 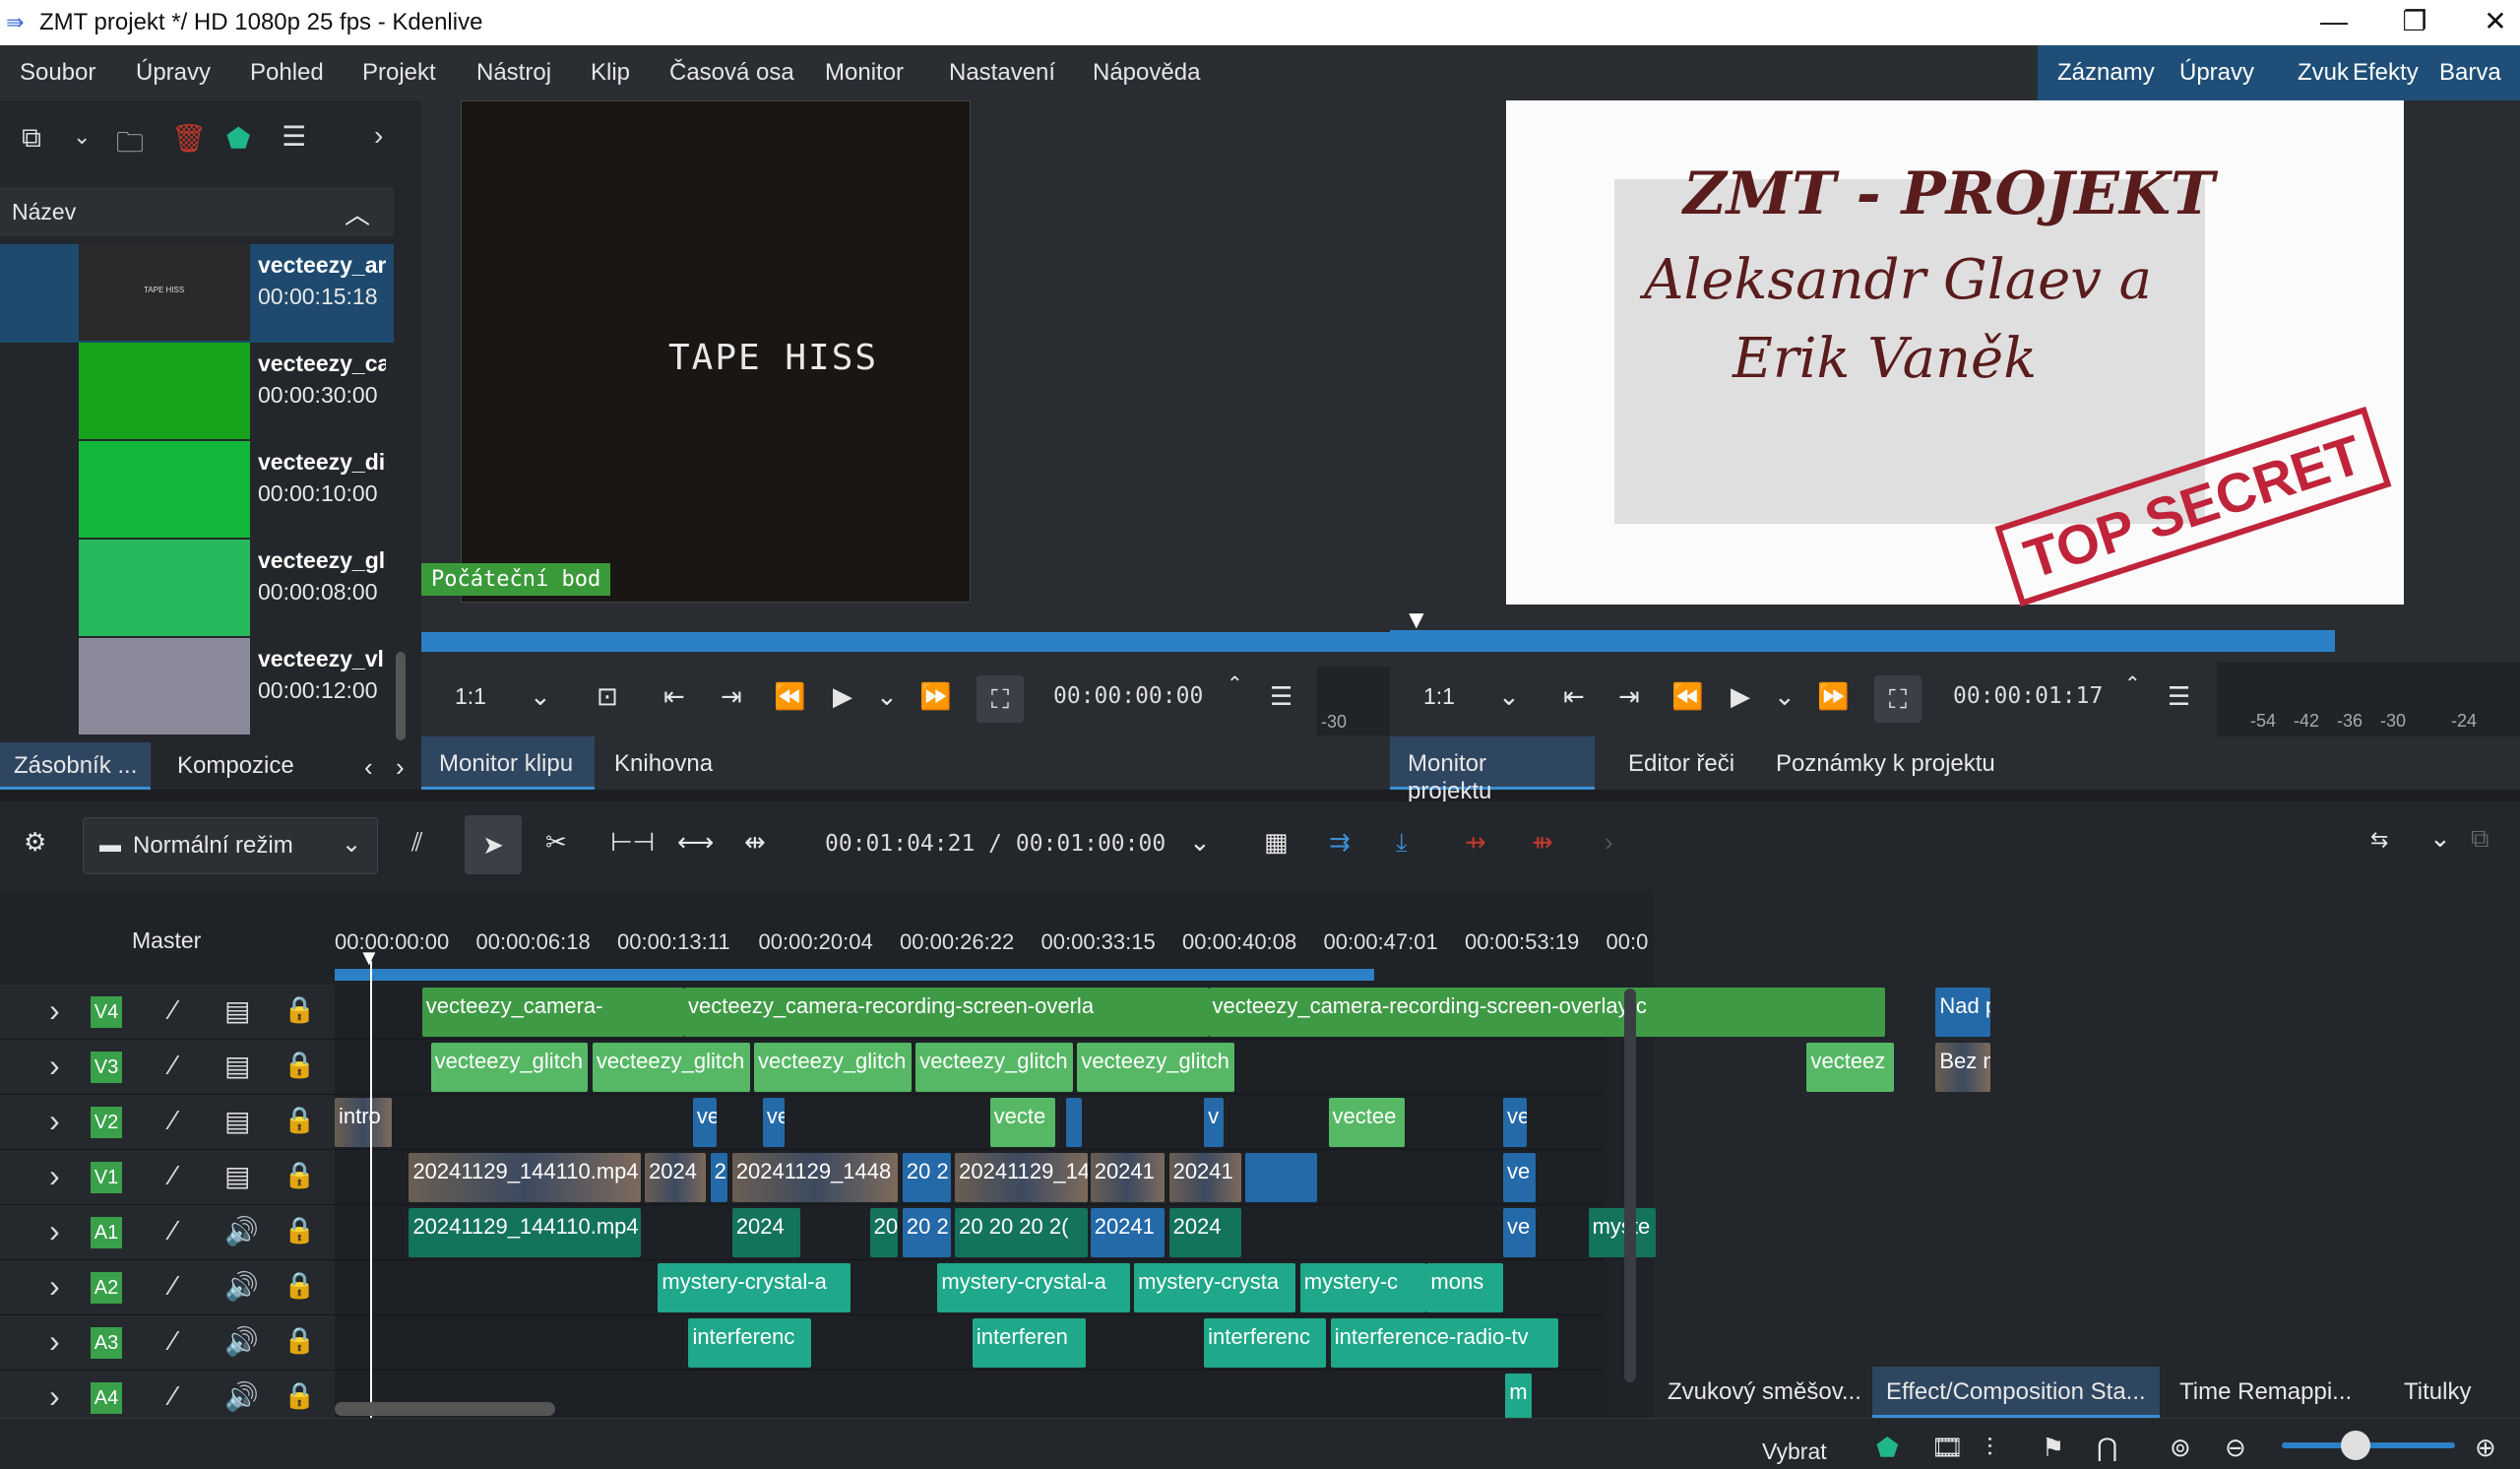 What do you see at coordinates (106, 1288) in the screenshot?
I see `track-label: A2` at bounding box center [106, 1288].